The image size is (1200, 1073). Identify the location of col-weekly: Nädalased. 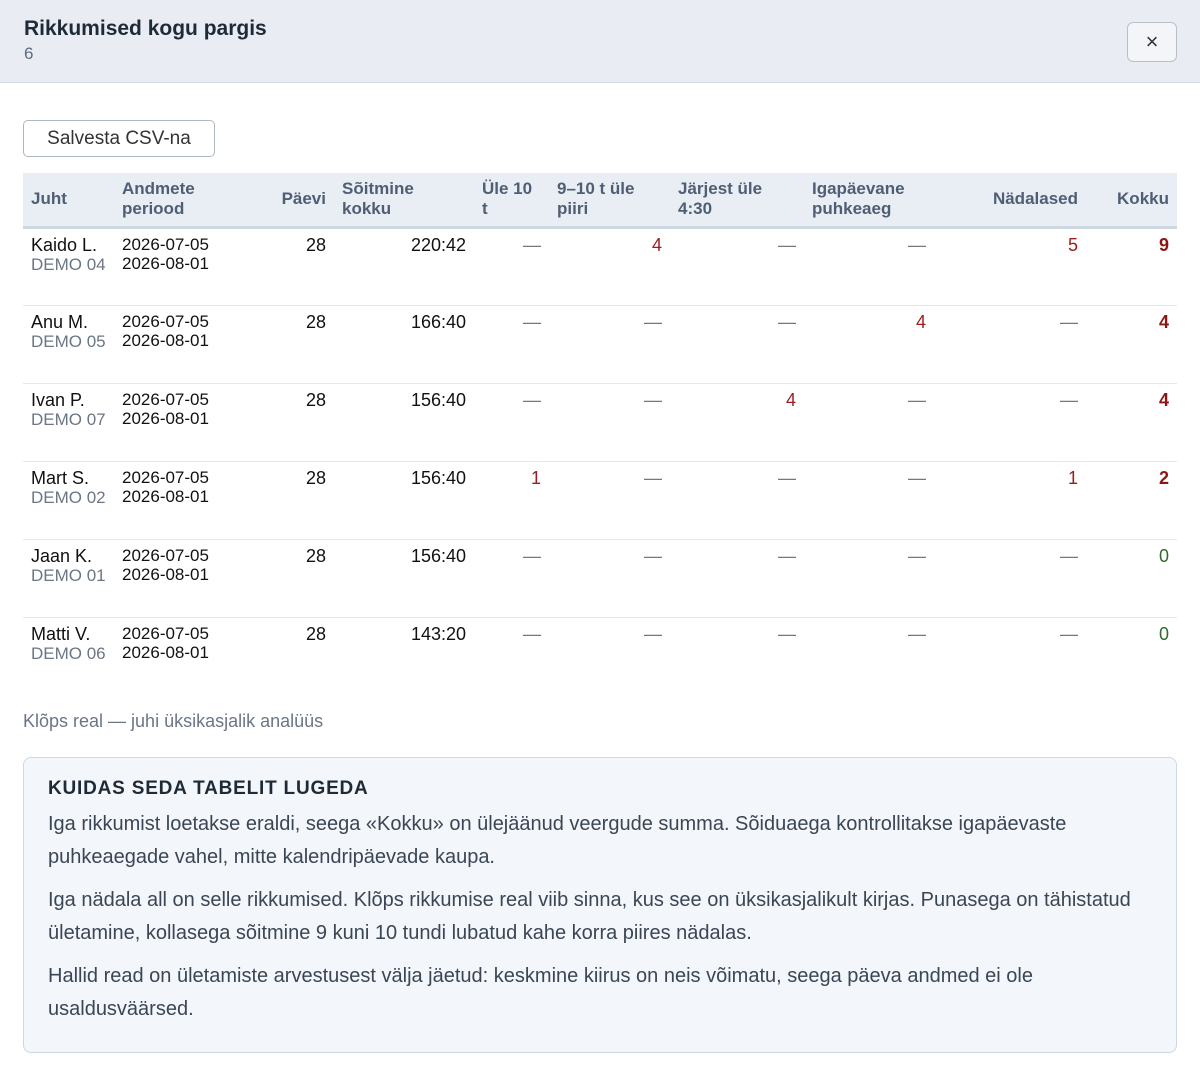
(1010, 201).